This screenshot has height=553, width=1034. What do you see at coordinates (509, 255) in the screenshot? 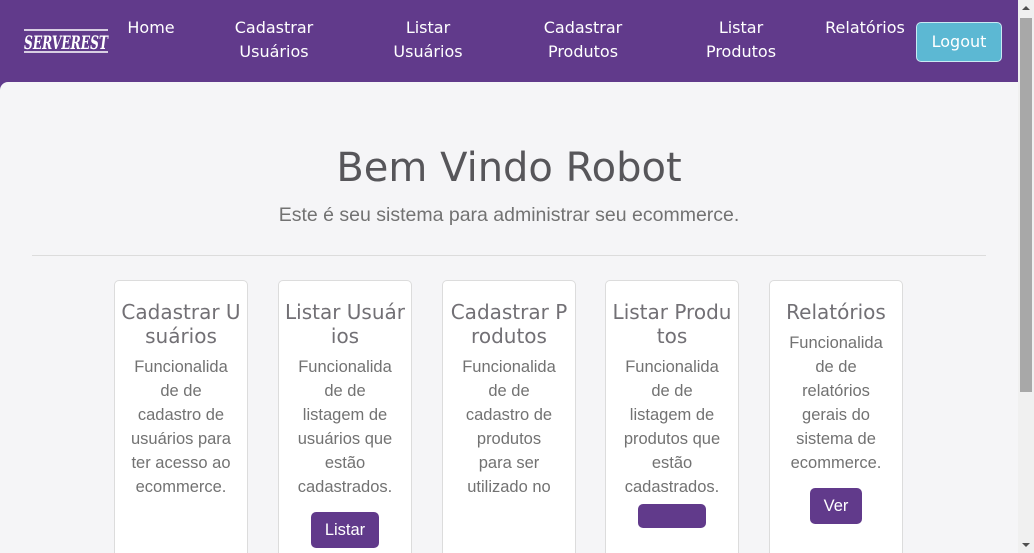
I see `divider` at bounding box center [509, 255].